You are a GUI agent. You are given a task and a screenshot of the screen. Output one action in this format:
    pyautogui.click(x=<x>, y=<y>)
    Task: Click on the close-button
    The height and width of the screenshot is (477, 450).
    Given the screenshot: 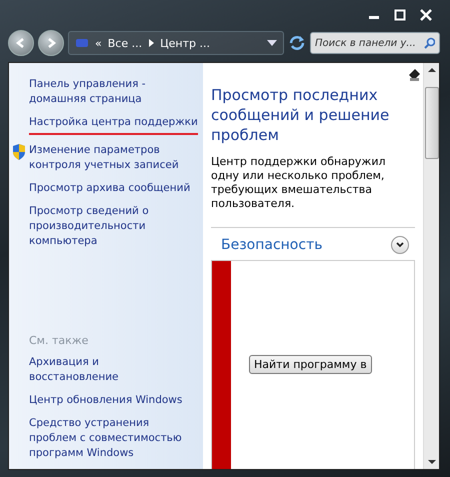 What is the action you would take?
    pyautogui.click(x=426, y=15)
    